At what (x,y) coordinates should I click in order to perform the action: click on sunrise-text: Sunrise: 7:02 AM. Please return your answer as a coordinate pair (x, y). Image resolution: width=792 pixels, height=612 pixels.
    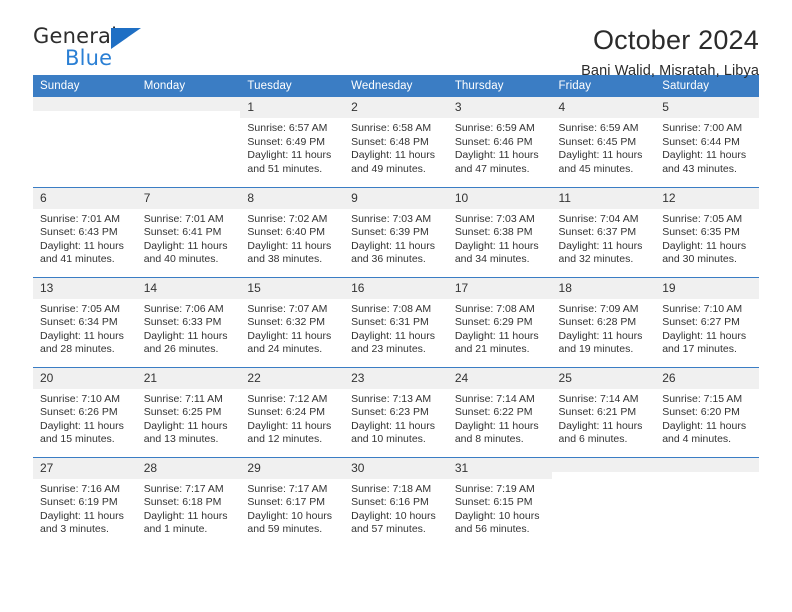
    Looking at the image, I should click on (287, 218).